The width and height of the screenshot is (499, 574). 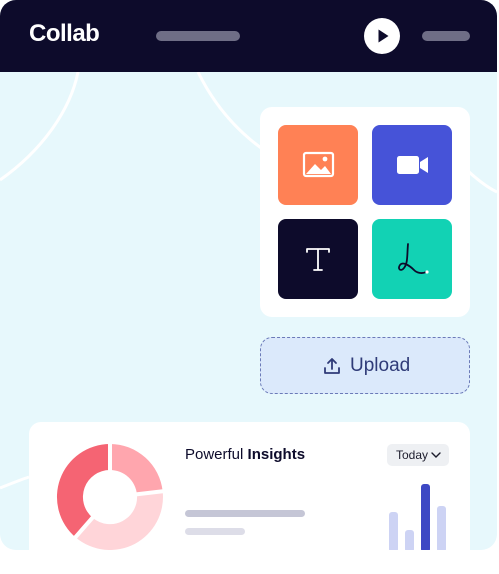 I want to click on text-icon, so click(x=318, y=259).